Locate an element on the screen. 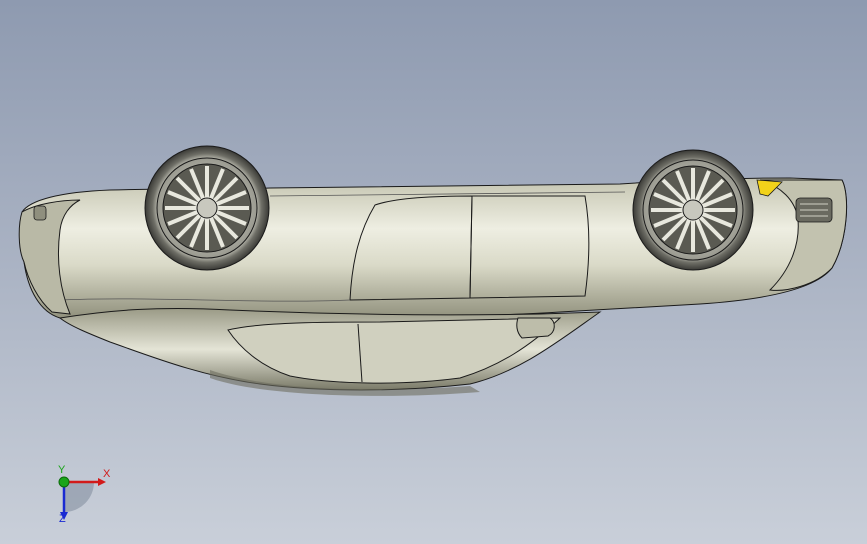 The width and height of the screenshot is (867, 544). triad-axes is located at coordinates (82, 498).